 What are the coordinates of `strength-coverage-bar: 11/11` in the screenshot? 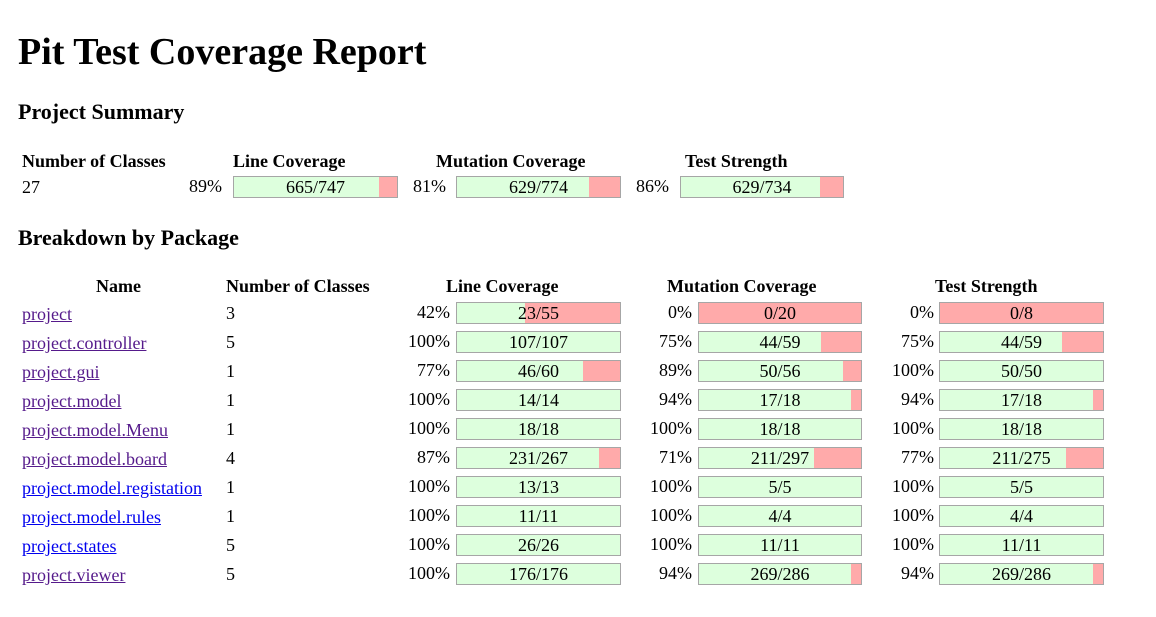 It's located at (1021, 545).